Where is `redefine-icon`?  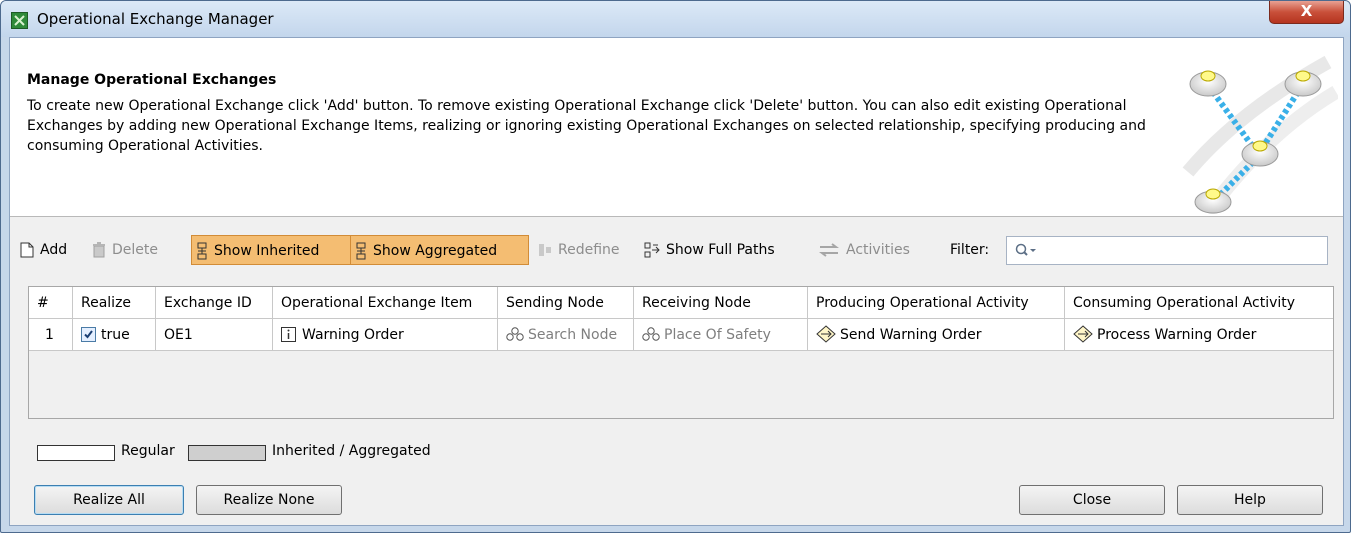 redefine-icon is located at coordinates (545, 250).